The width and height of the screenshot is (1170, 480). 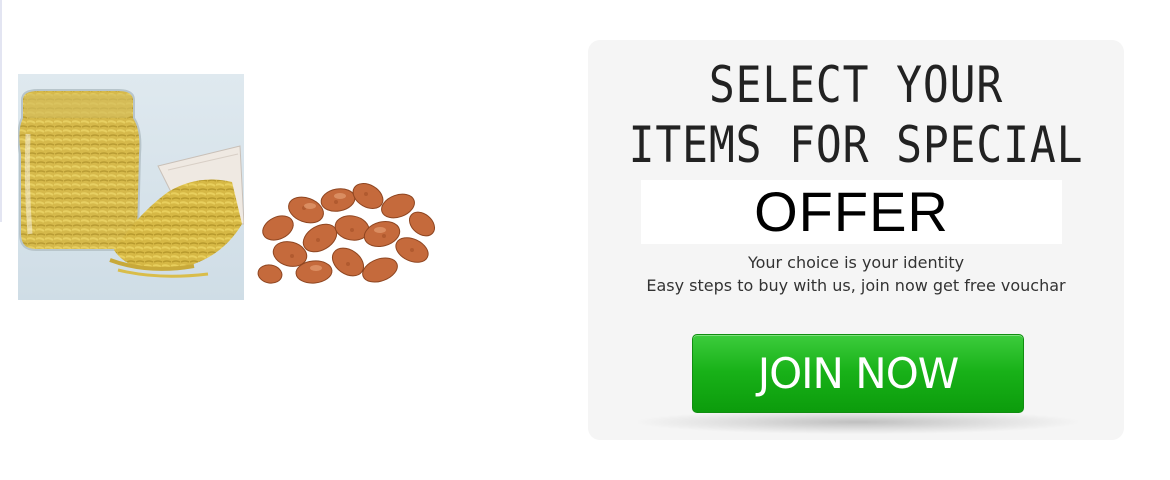 I want to click on headline-line-2: ITEMS FOR SPECIAL, so click(x=856, y=145).